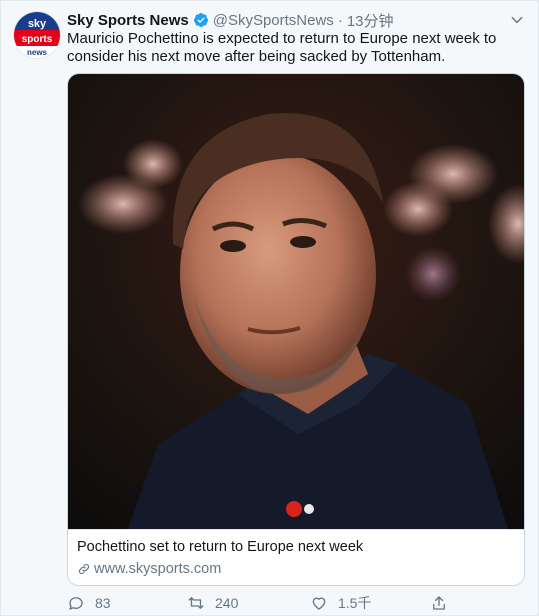  Describe the element at coordinates (37, 24) in the screenshot. I see `logo-text-sky: sky` at that location.